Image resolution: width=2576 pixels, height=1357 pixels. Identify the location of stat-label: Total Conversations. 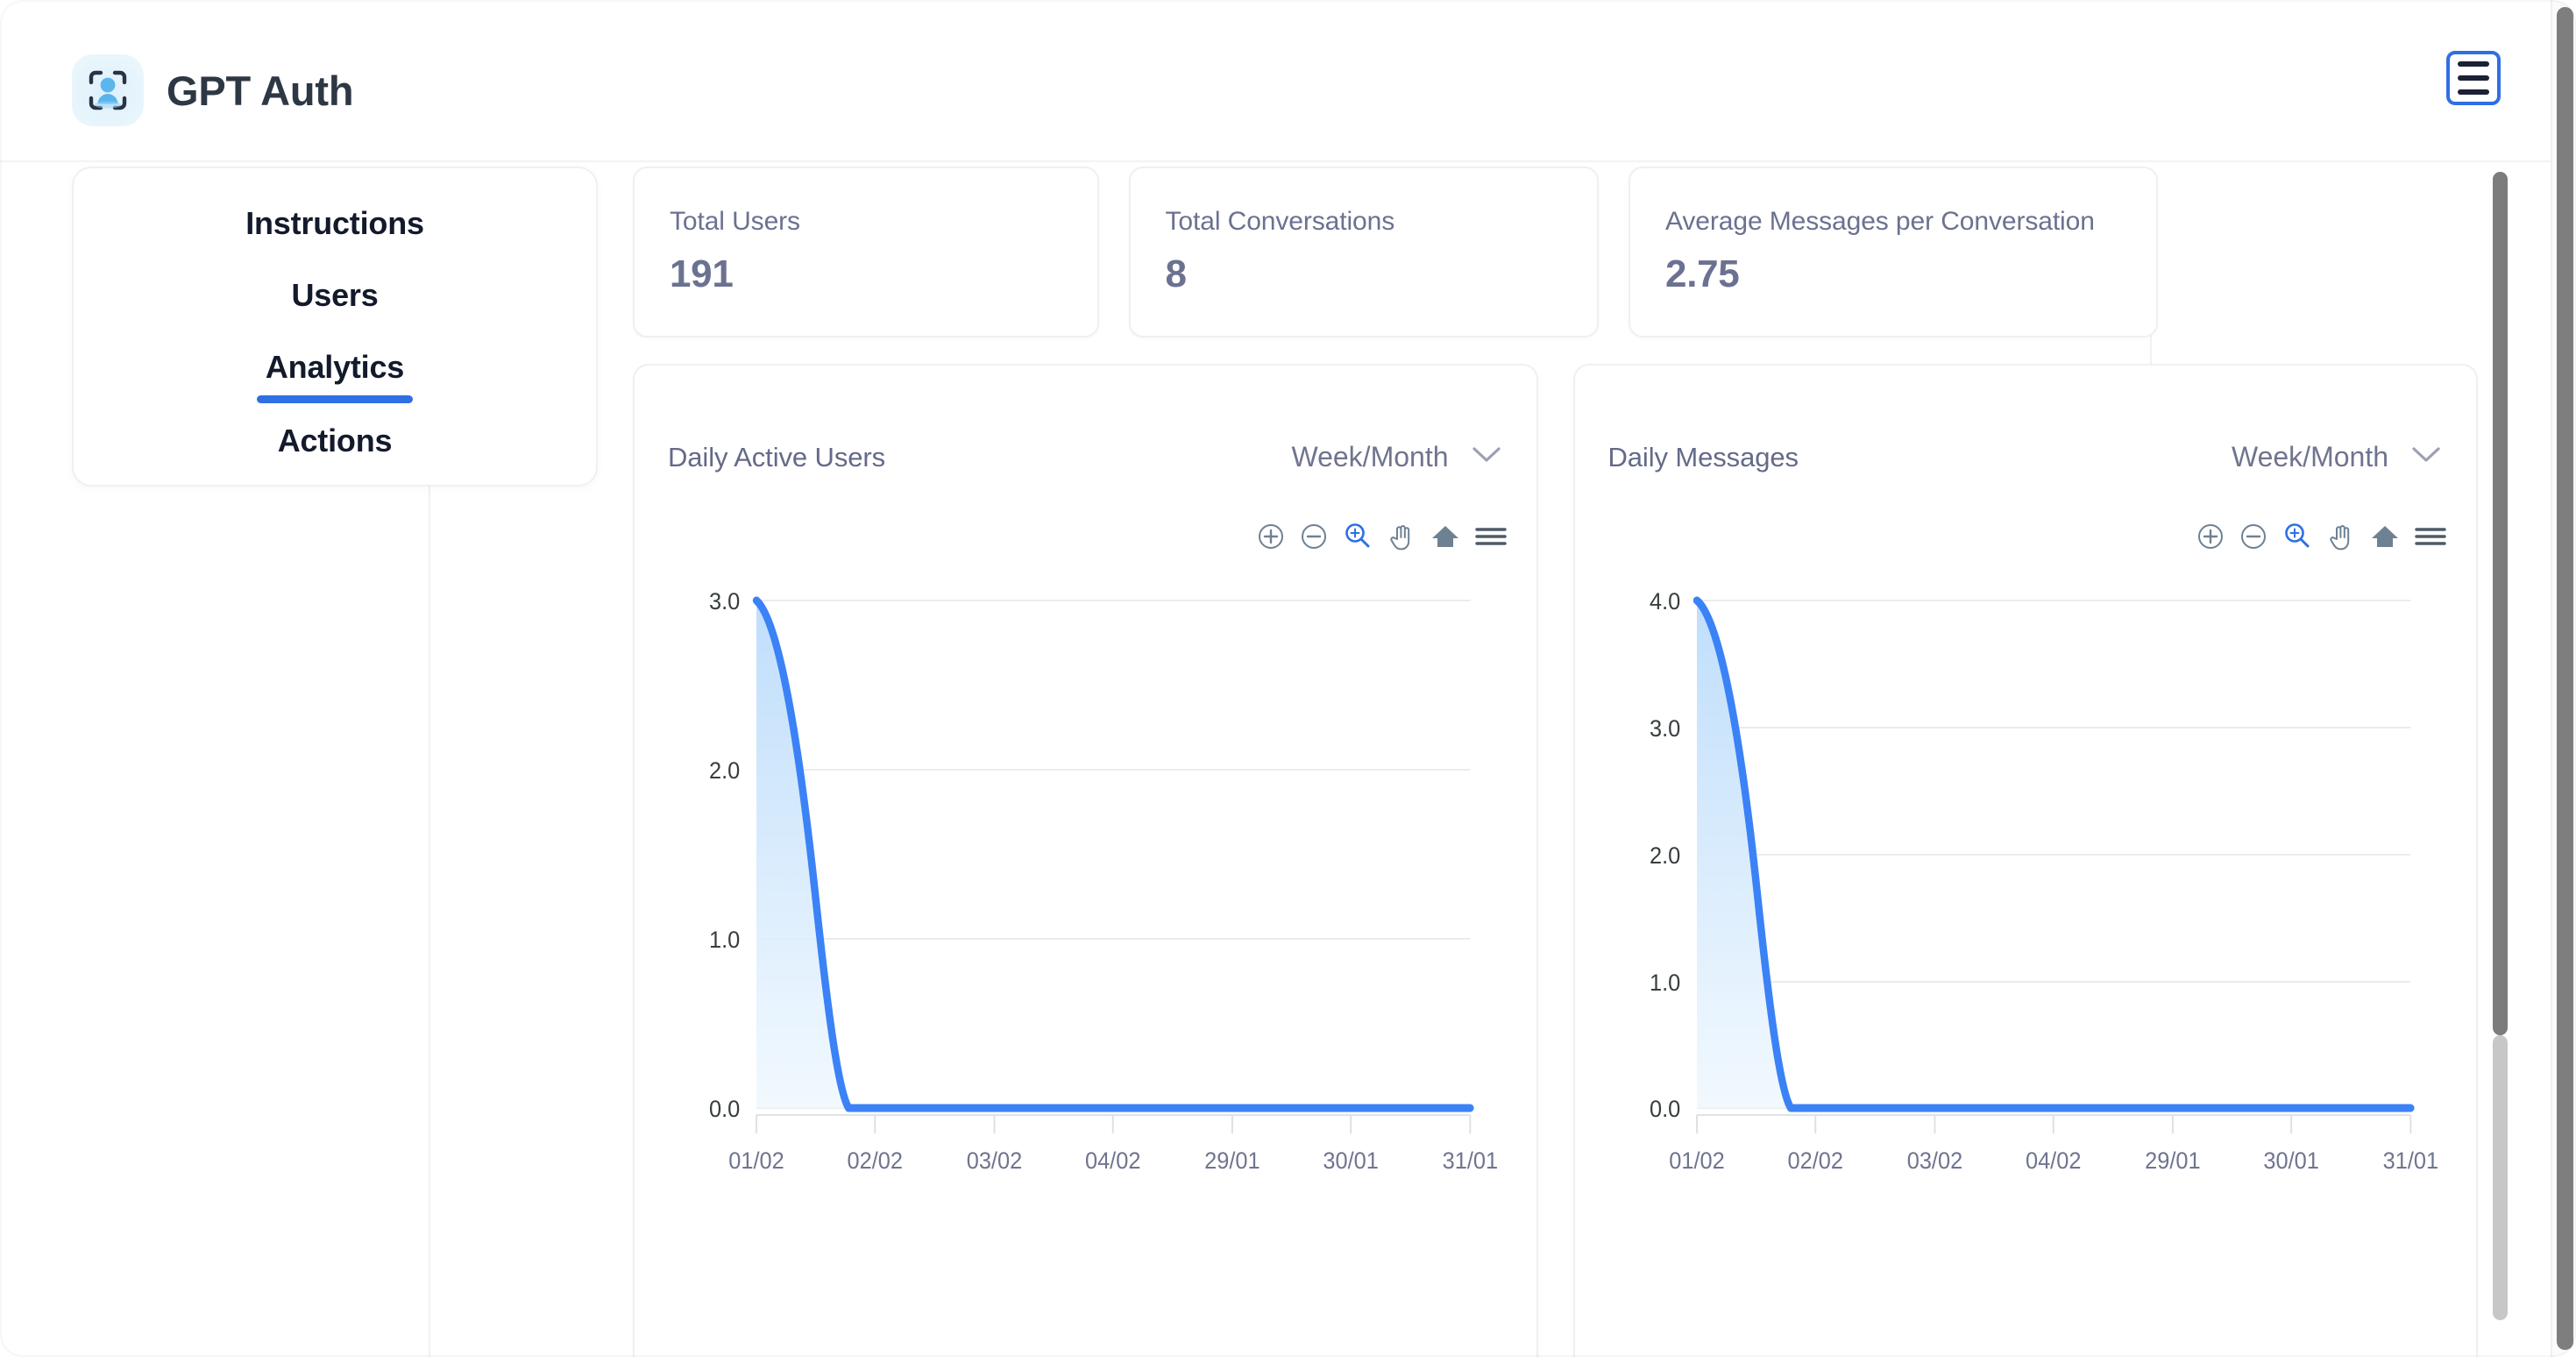
(1280, 221).